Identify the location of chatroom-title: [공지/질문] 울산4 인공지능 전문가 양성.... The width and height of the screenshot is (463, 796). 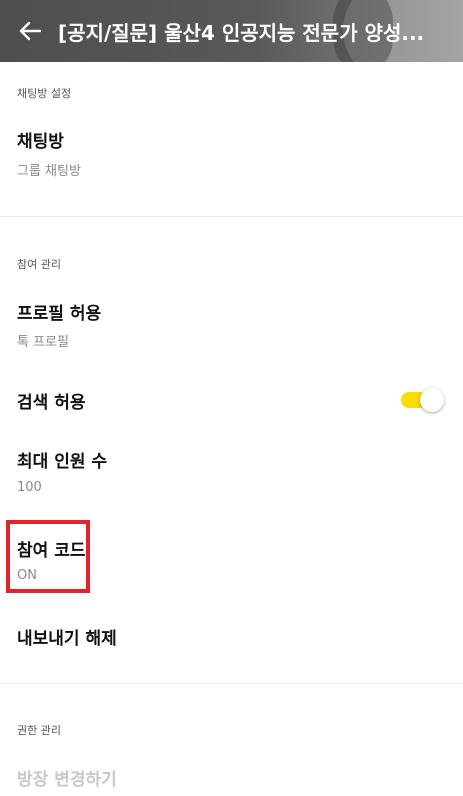
(241, 33).